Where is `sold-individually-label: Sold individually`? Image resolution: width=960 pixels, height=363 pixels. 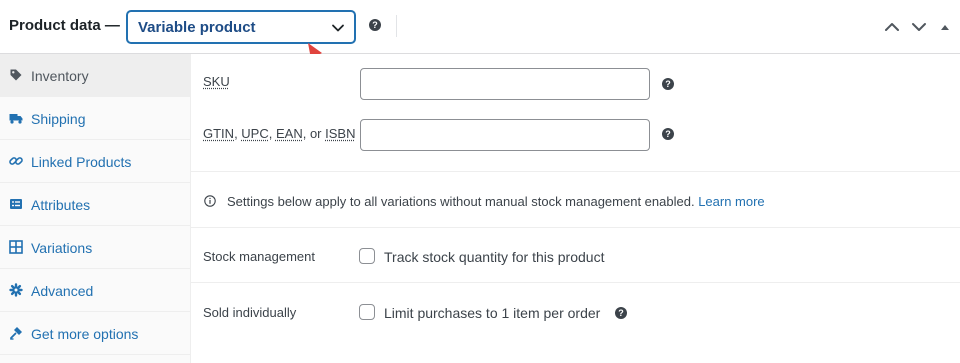 sold-individually-label: Sold individually is located at coordinates (250, 312).